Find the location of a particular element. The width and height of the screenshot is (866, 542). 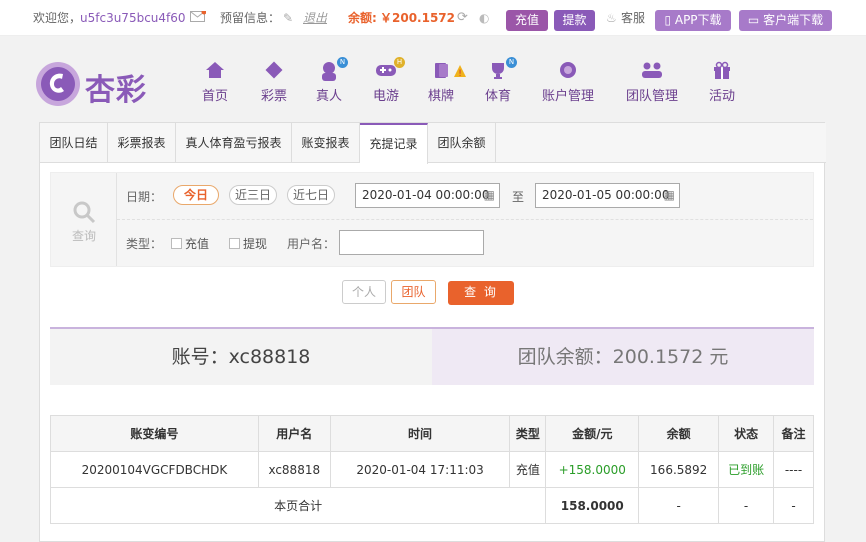

cell-remark: ---- is located at coordinates (793, 469).